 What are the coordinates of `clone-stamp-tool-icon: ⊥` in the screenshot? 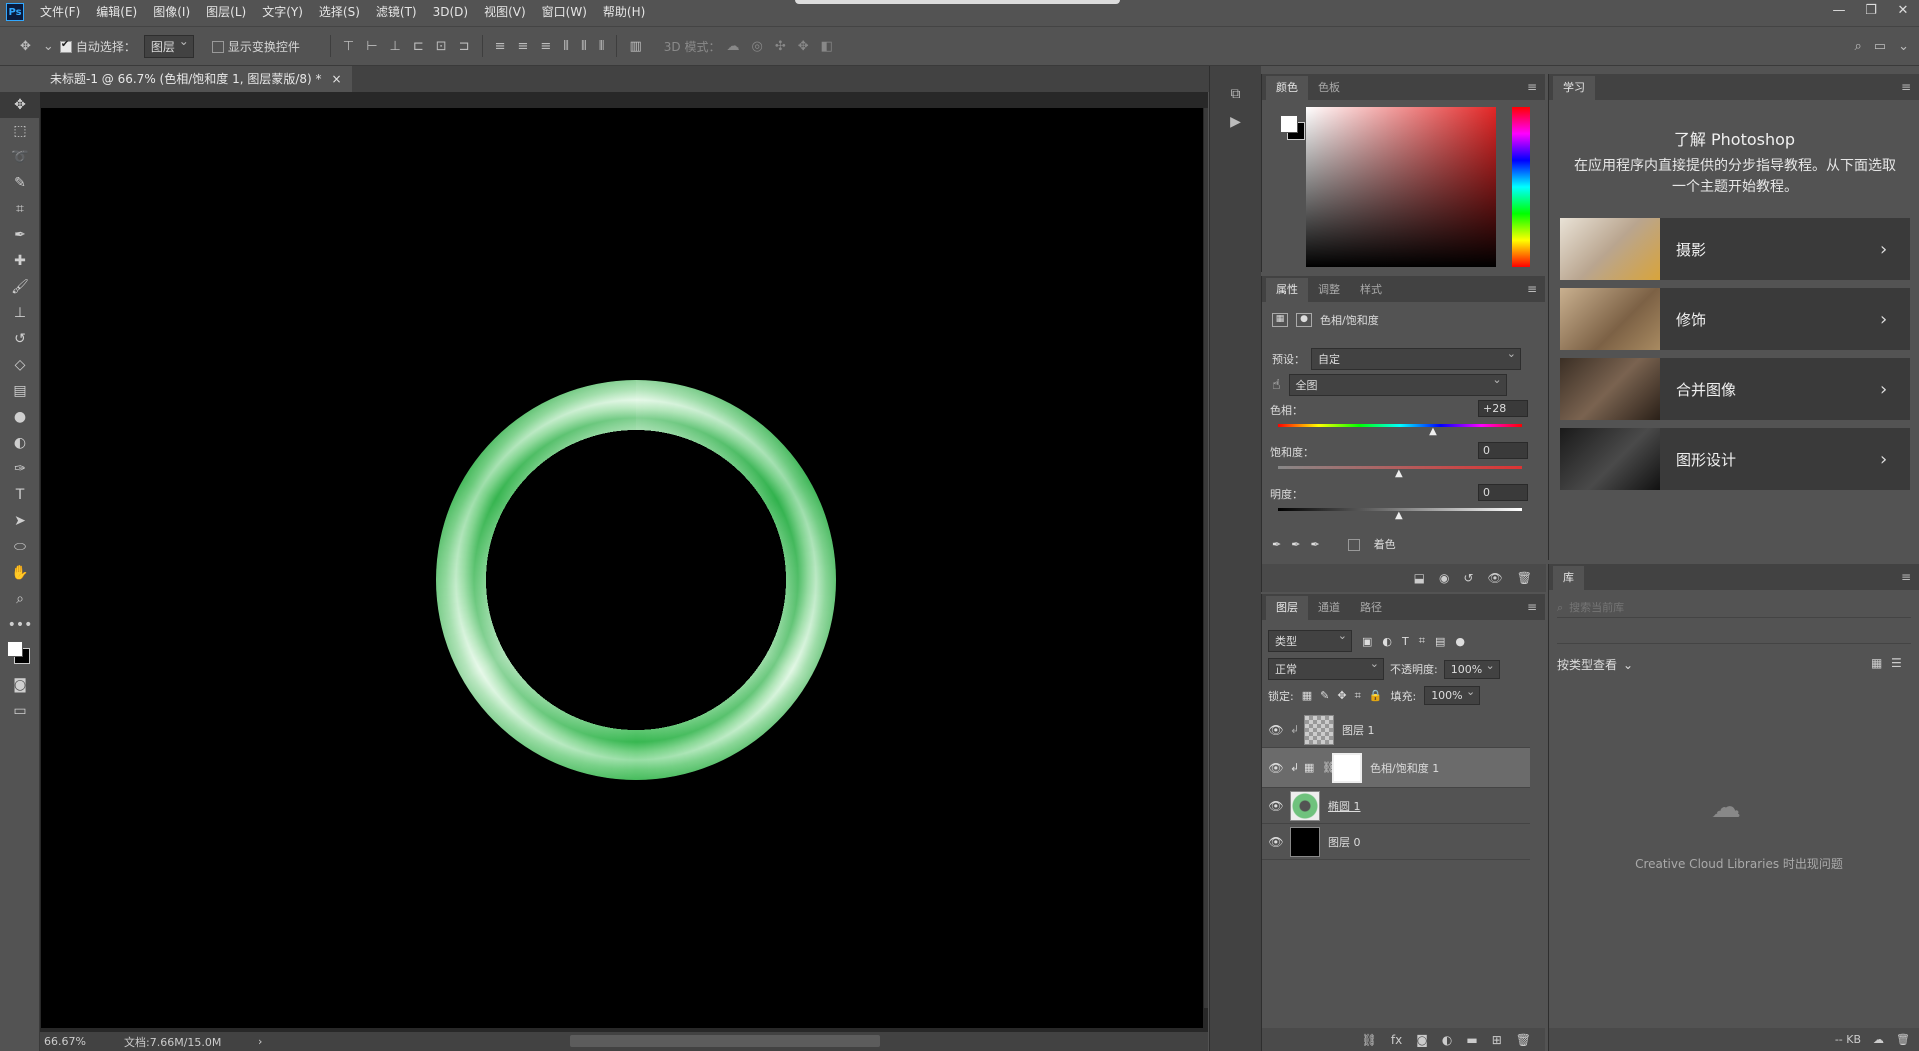 It's located at (20, 313).